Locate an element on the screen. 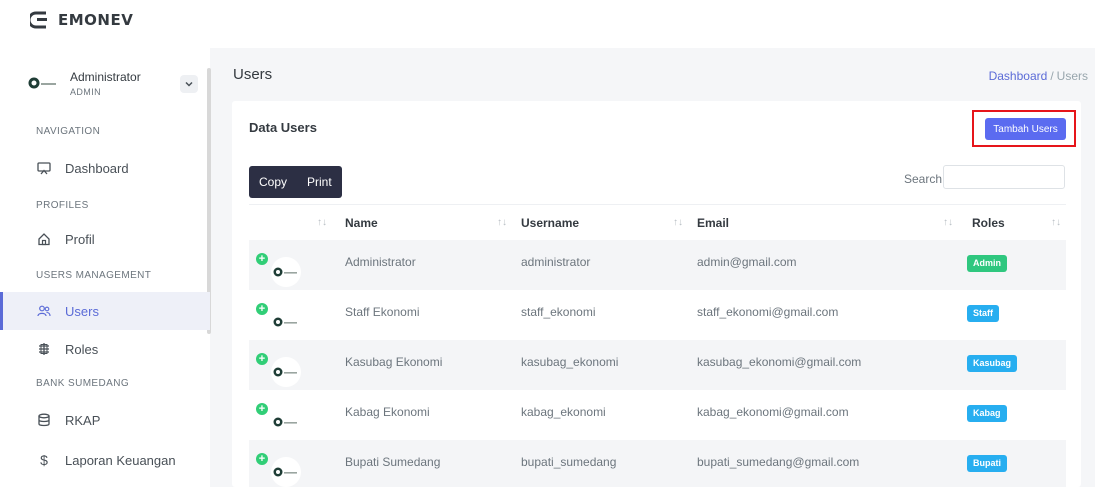 The image size is (1095, 487). cell-email: staff_ekonomi@gmail.com is located at coordinates (768, 312).